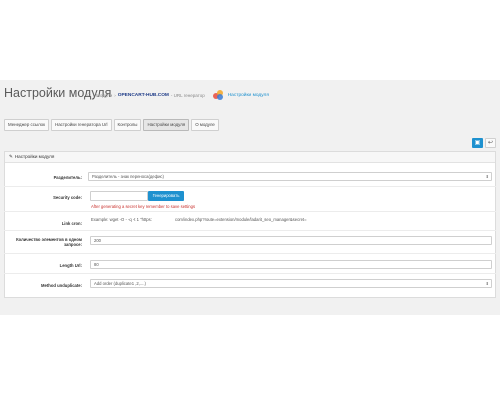 The image size is (500, 400). What do you see at coordinates (290, 176) in the screenshot?
I see `separator-select: Разделитель - знак переноса(дефис) ⬍` at bounding box center [290, 176].